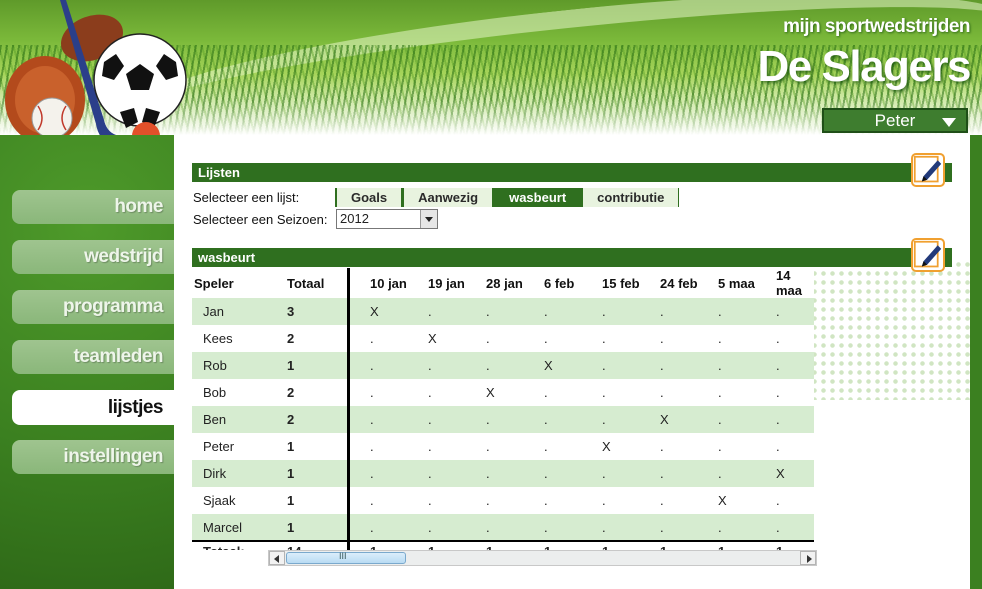  I want to click on brand-subtitle: mijn sportwedstrijden, so click(876, 26).